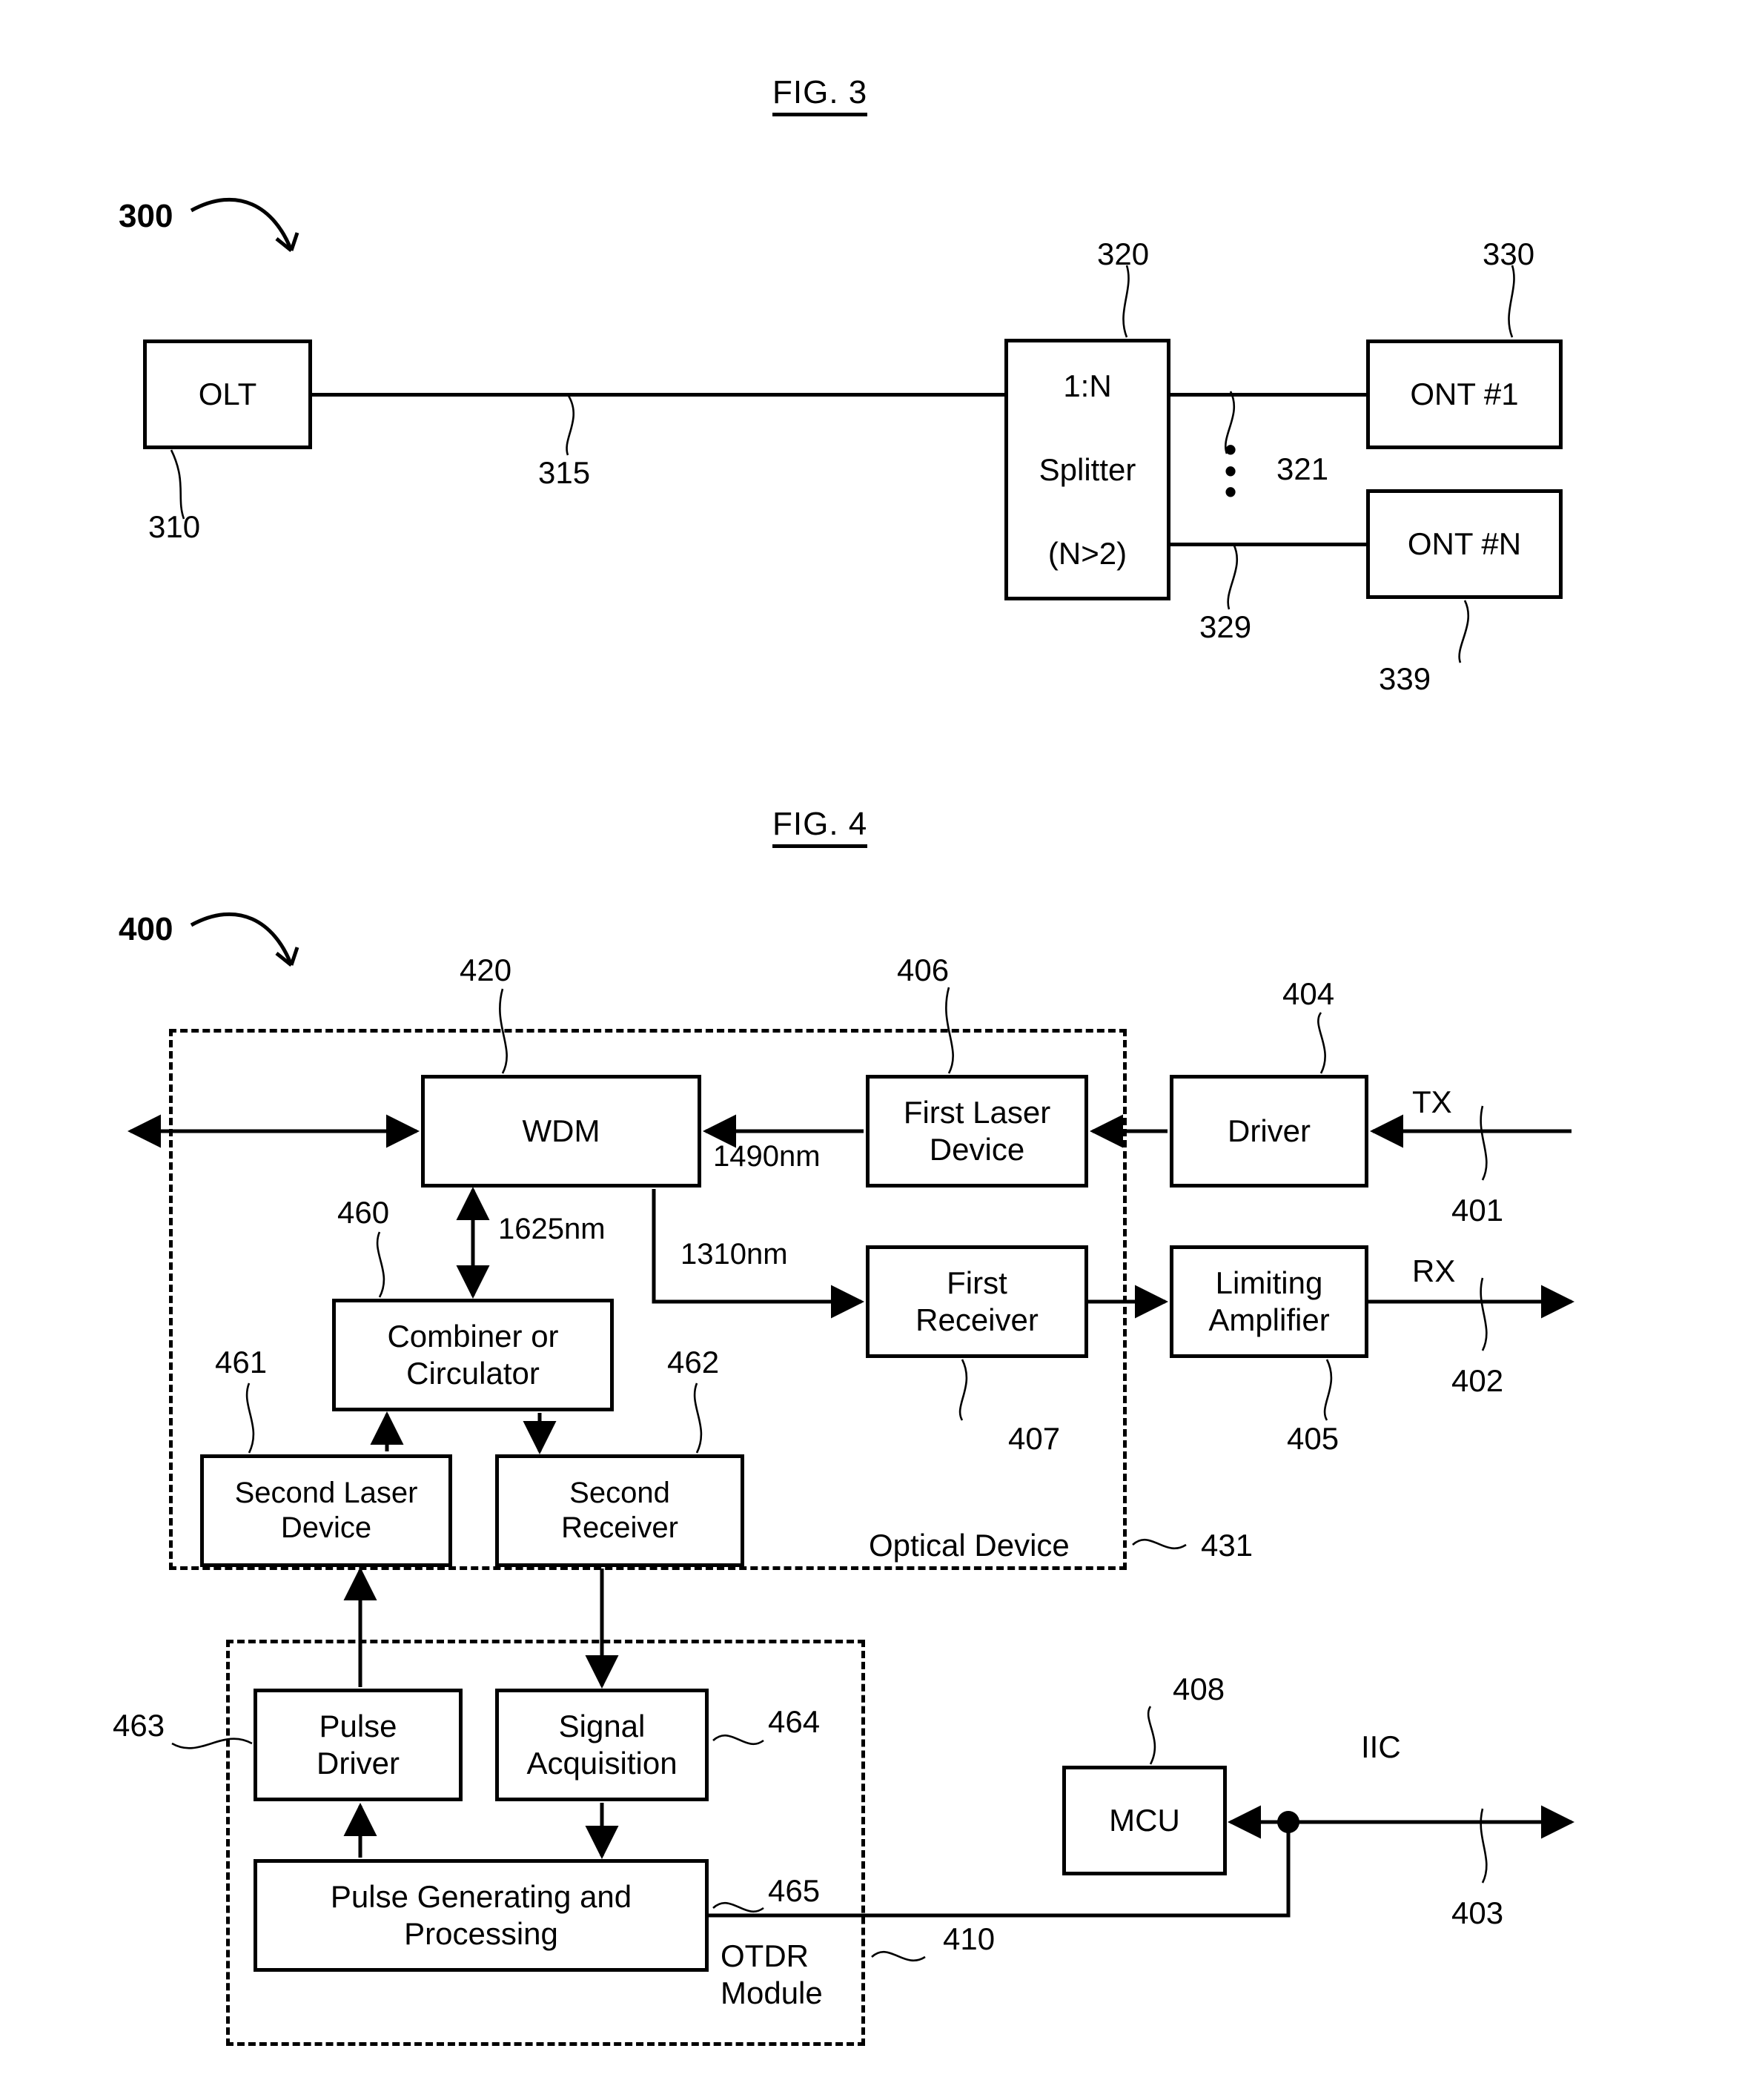 This screenshot has height=2100, width=1742. I want to click on driver-box: Driver, so click(1269, 1131).